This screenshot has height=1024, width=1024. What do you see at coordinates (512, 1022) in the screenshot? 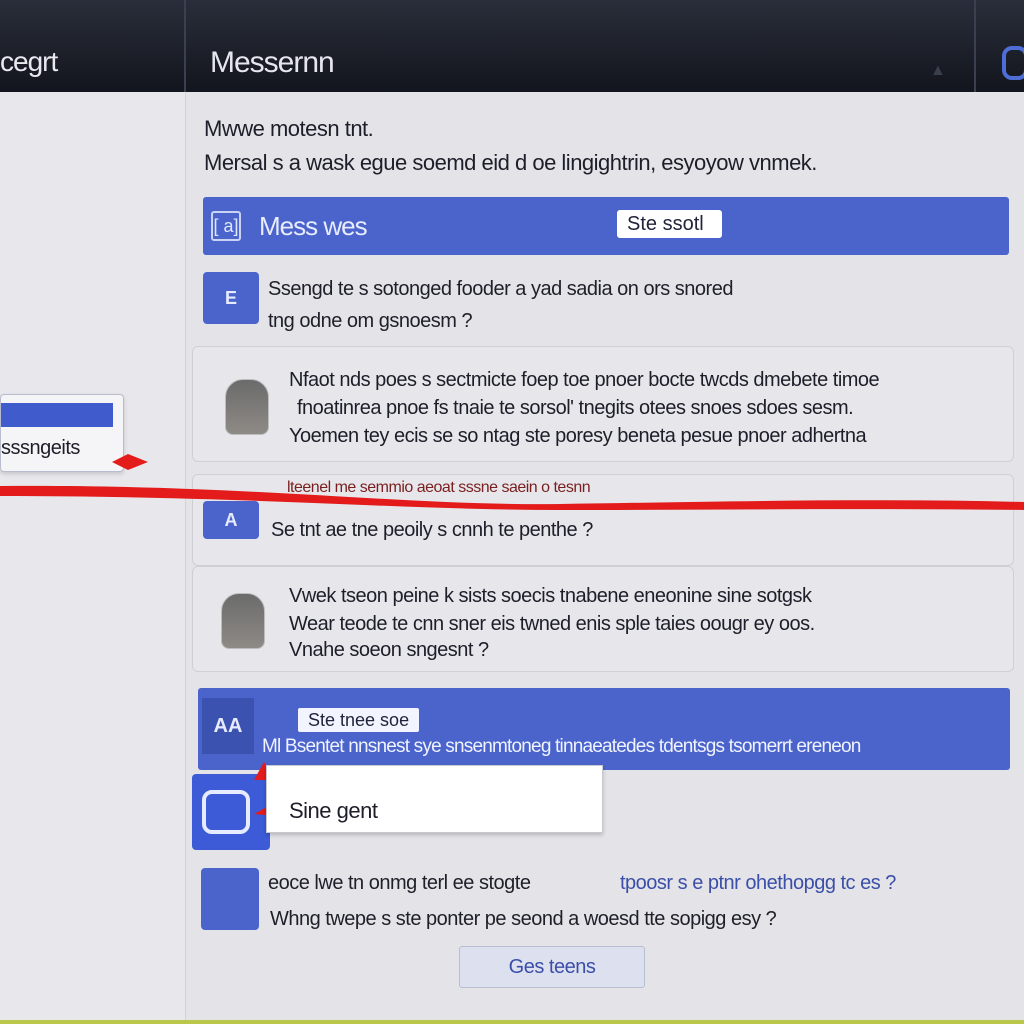
I see `bottom-edge` at bounding box center [512, 1022].